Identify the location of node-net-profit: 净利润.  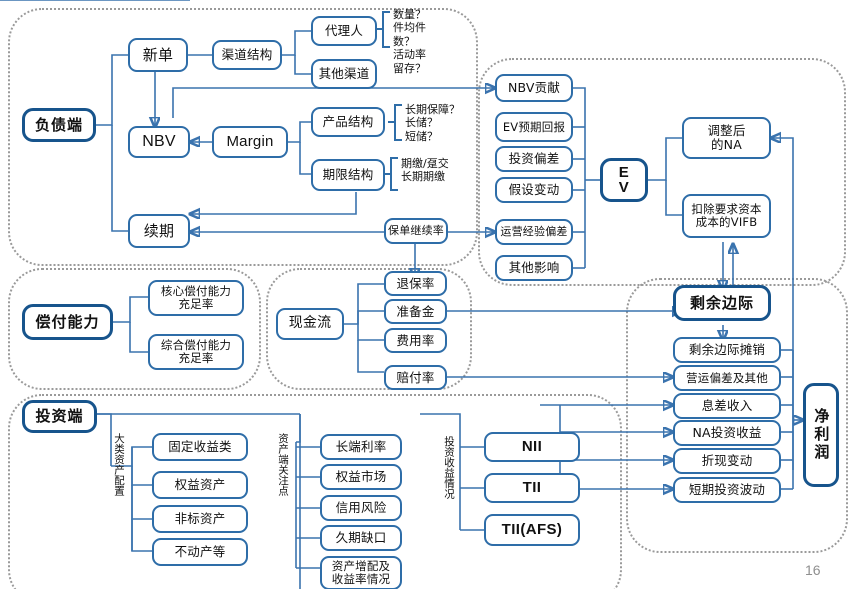
(821, 435).